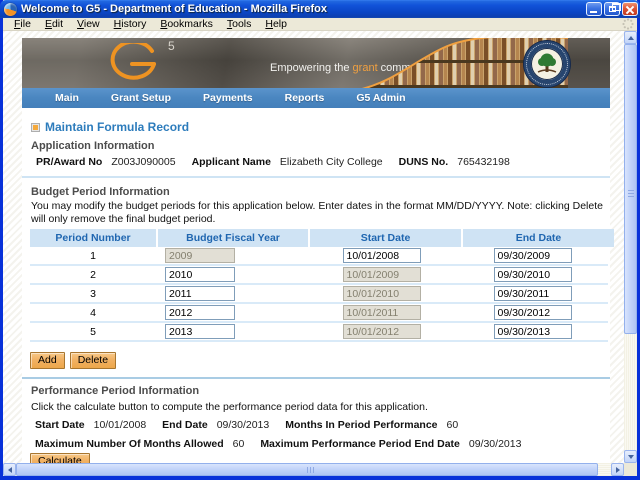  What do you see at coordinates (93, 238) in the screenshot?
I see `column-header-period-number: Period Number` at bounding box center [93, 238].